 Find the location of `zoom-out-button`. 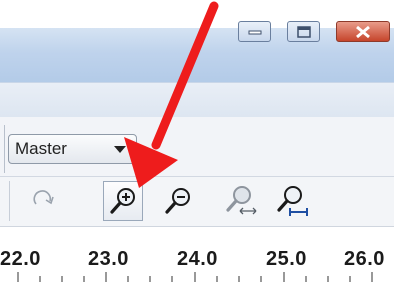

zoom-out-button is located at coordinates (178, 201).